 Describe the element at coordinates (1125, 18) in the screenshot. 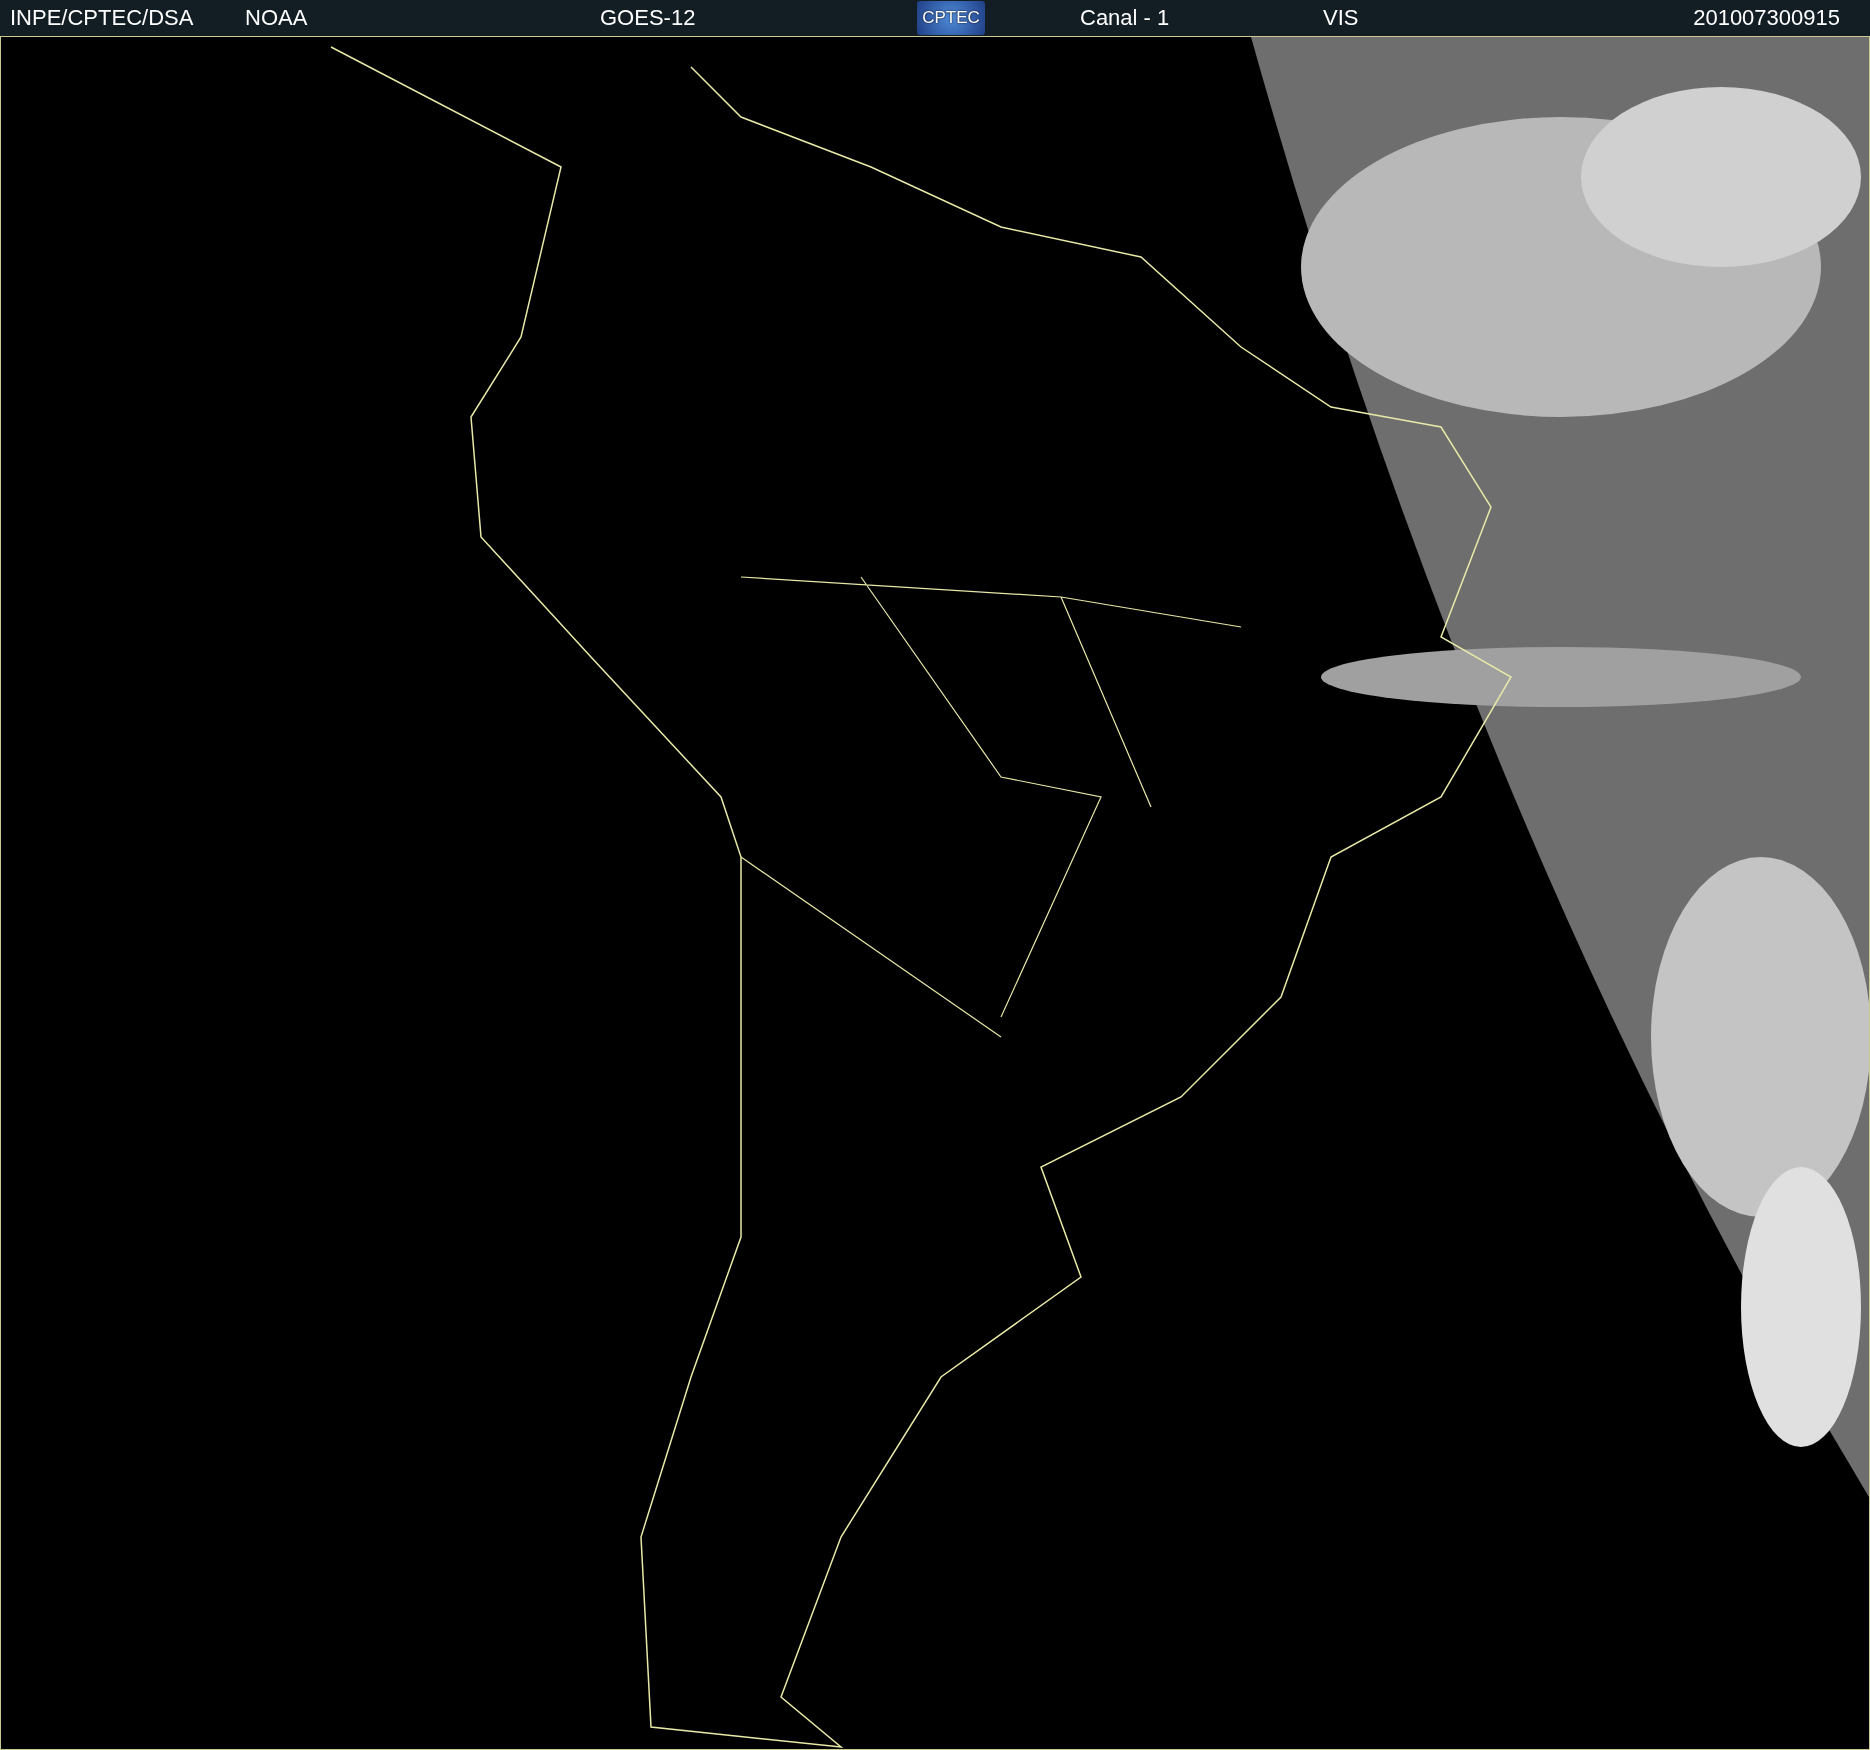

I see `channel-label: Canal - 1` at that location.